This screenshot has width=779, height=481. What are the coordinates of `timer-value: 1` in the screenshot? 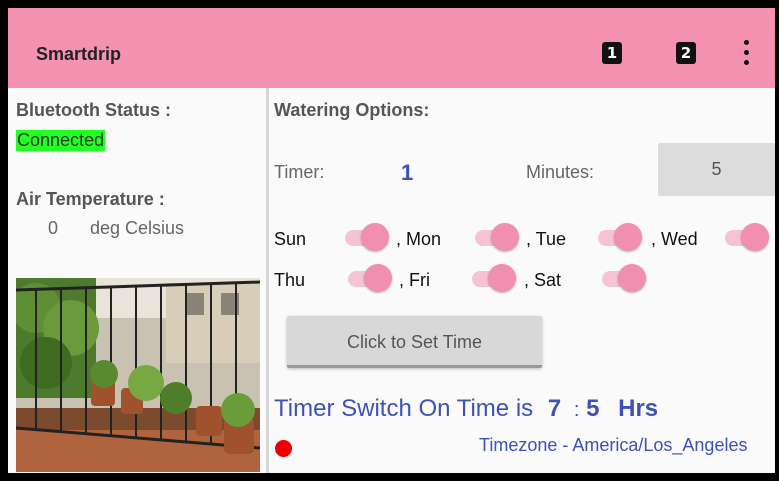 It's located at (407, 173).